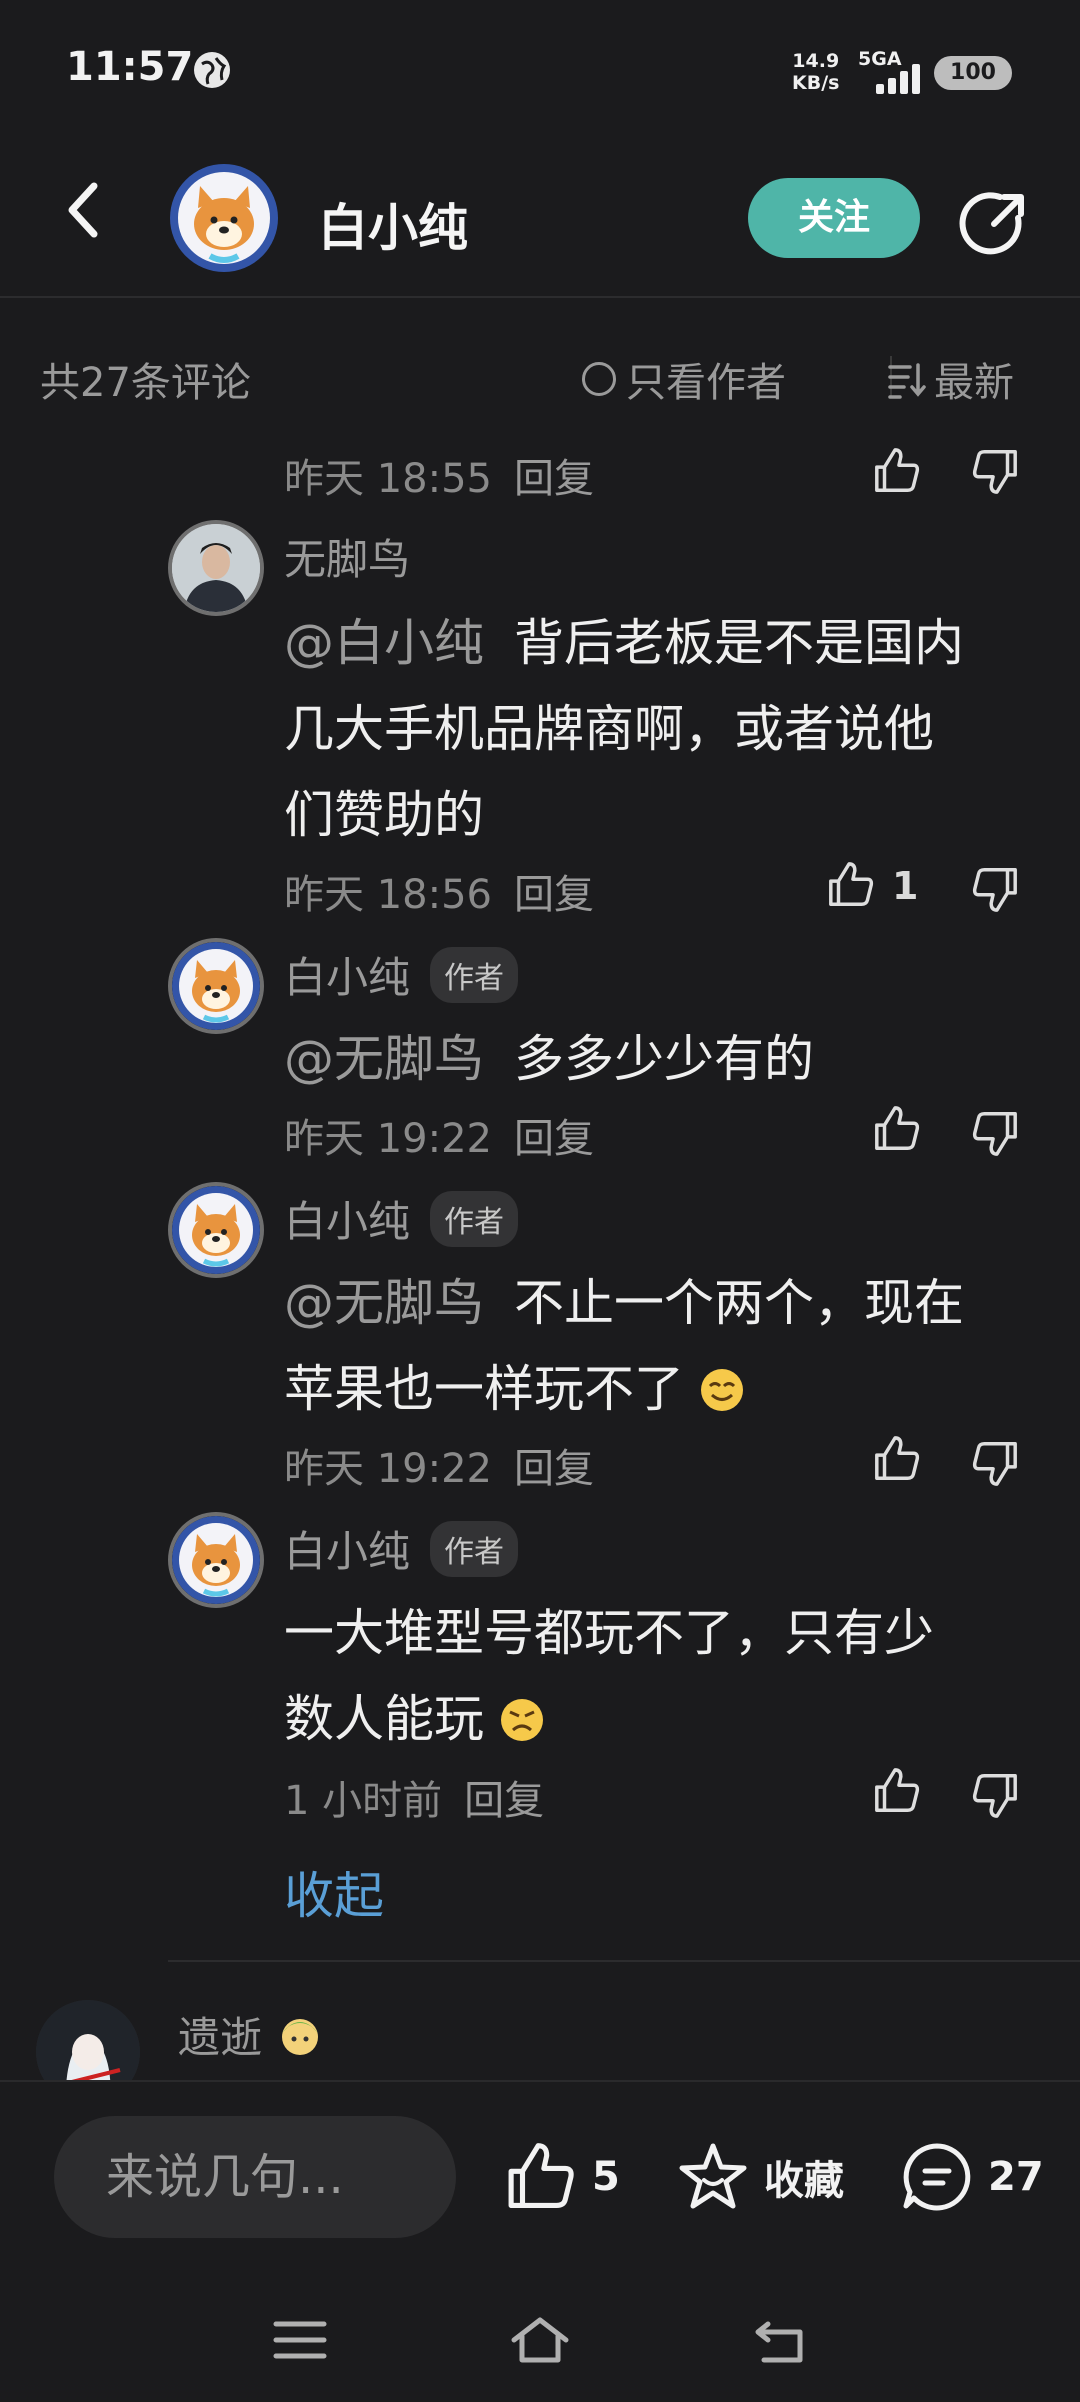 This screenshot has height=2402, width=1080. What do you see at coordinates (974, 383) in the screenshot?
I see `sort-label: 最新` at bounding box center [974, 383].